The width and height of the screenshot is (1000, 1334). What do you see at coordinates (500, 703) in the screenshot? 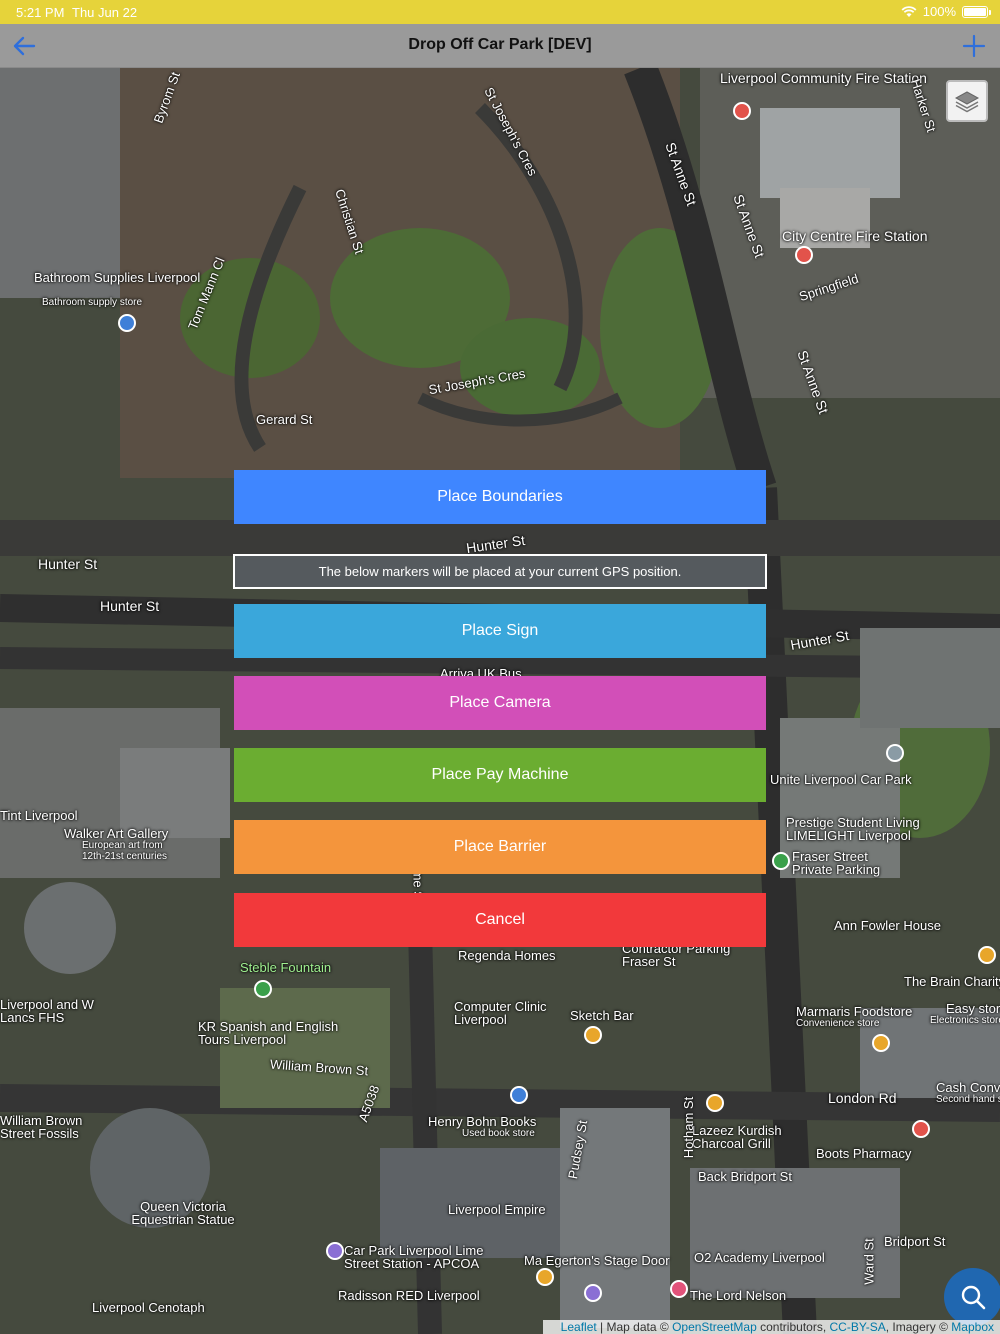
I see `place-camera-button: Place Camera` at bounding box center [500, 703].